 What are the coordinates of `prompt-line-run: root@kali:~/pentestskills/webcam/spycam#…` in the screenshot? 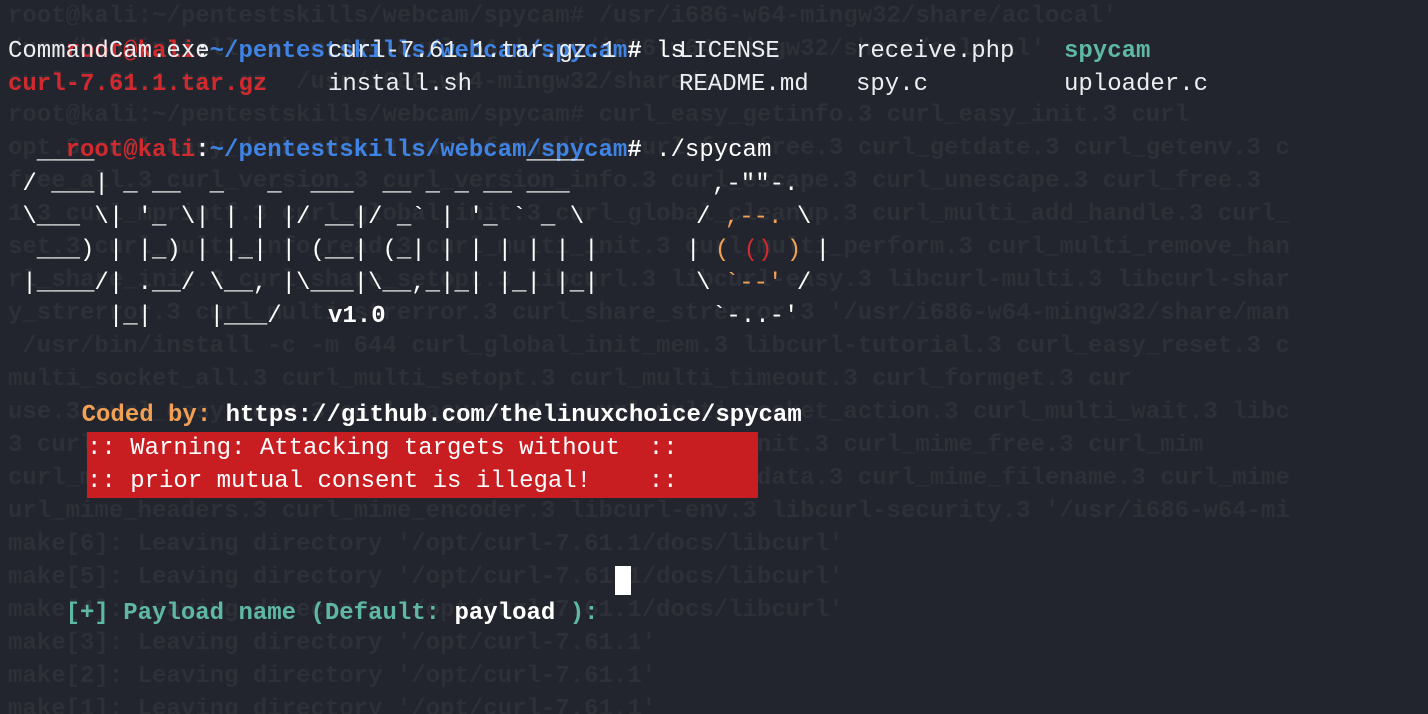 It's located at (390, 132).